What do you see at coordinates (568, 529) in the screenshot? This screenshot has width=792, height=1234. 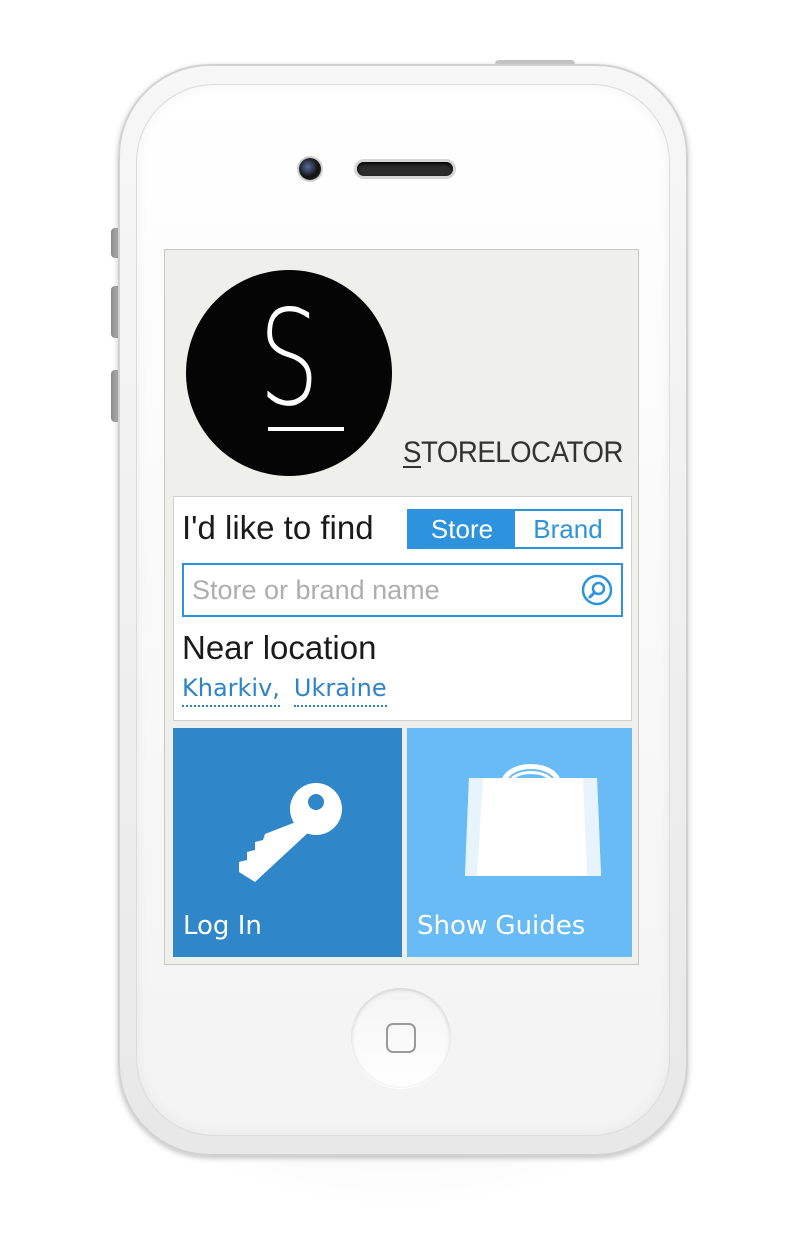 I see `toggle-brand: Brand` at bounding box center [568, 529].